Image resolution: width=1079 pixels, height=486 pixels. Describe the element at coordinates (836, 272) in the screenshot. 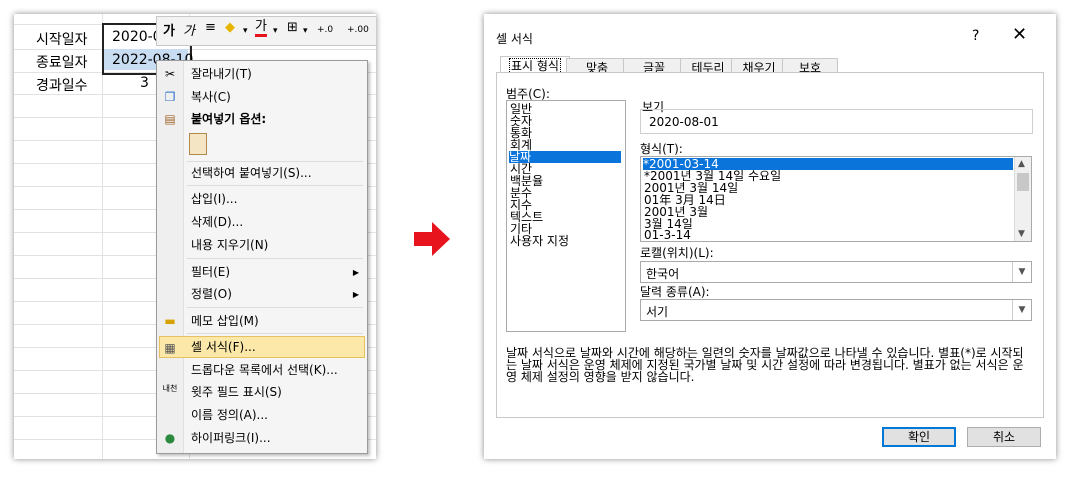

I see `locale-select: 한국어 ▼` at that location.